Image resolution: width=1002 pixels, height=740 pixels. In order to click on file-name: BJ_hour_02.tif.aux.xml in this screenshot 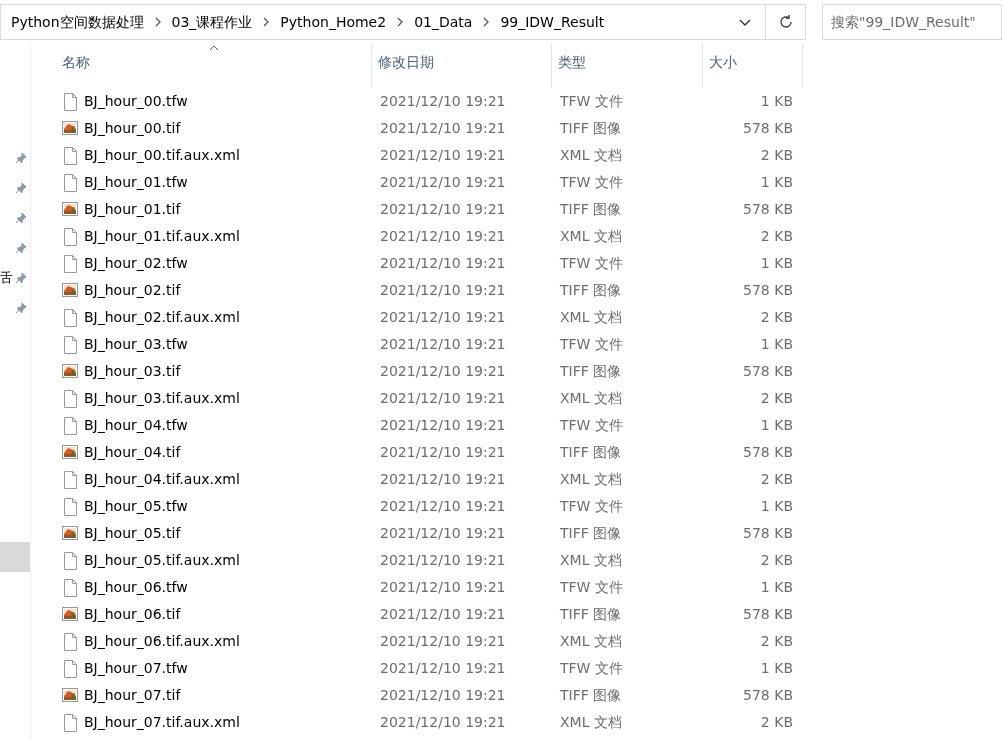, I will do `click(162, 317)`.